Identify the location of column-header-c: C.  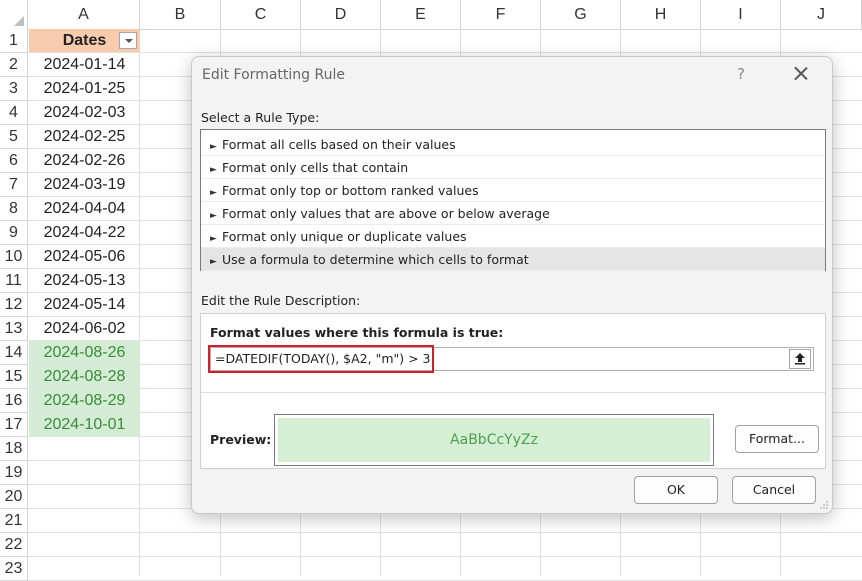
(261, 14).